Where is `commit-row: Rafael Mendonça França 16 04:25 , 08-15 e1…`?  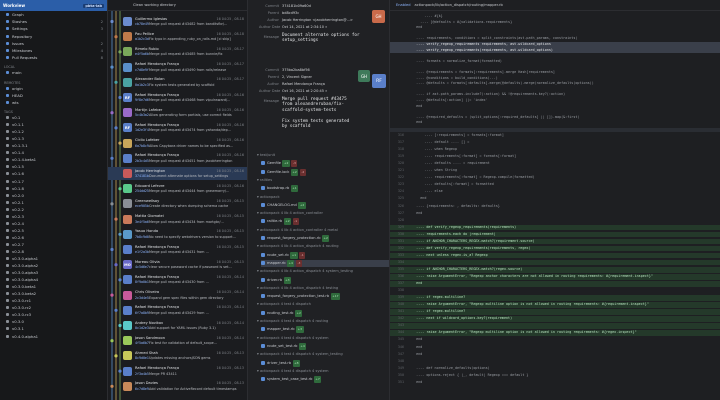 commit-row: Rafael Mendonça França 16 04:25 , 08-15 e1… is located at coordinates (177, 249).